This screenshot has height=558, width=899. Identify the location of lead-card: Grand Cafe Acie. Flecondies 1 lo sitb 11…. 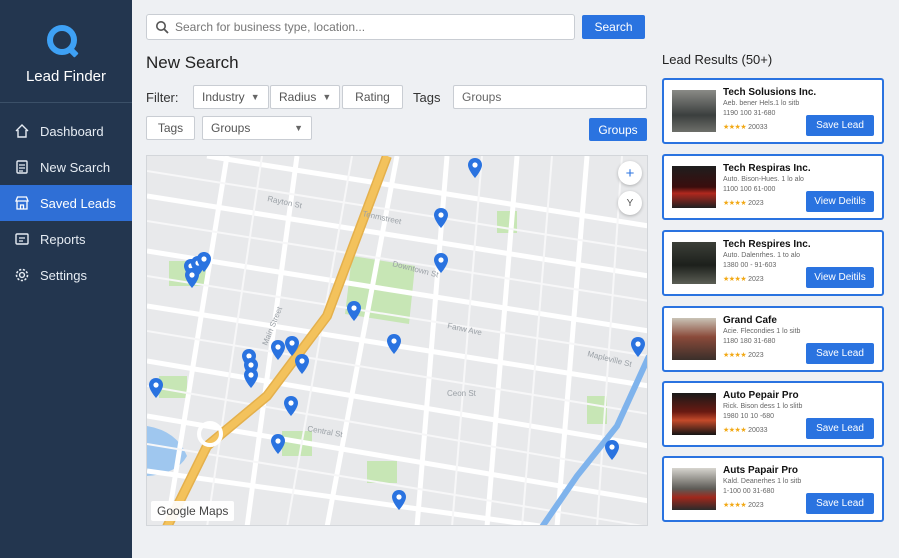
(773, 339).